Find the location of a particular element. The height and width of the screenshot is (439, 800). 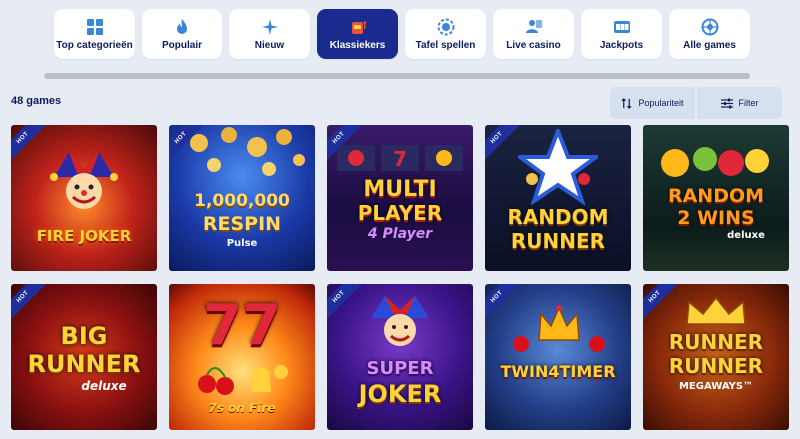

game-tile-multi-player: 7 MULTI PLAYER 4 Player HOT is located at coordinates (400, 198).